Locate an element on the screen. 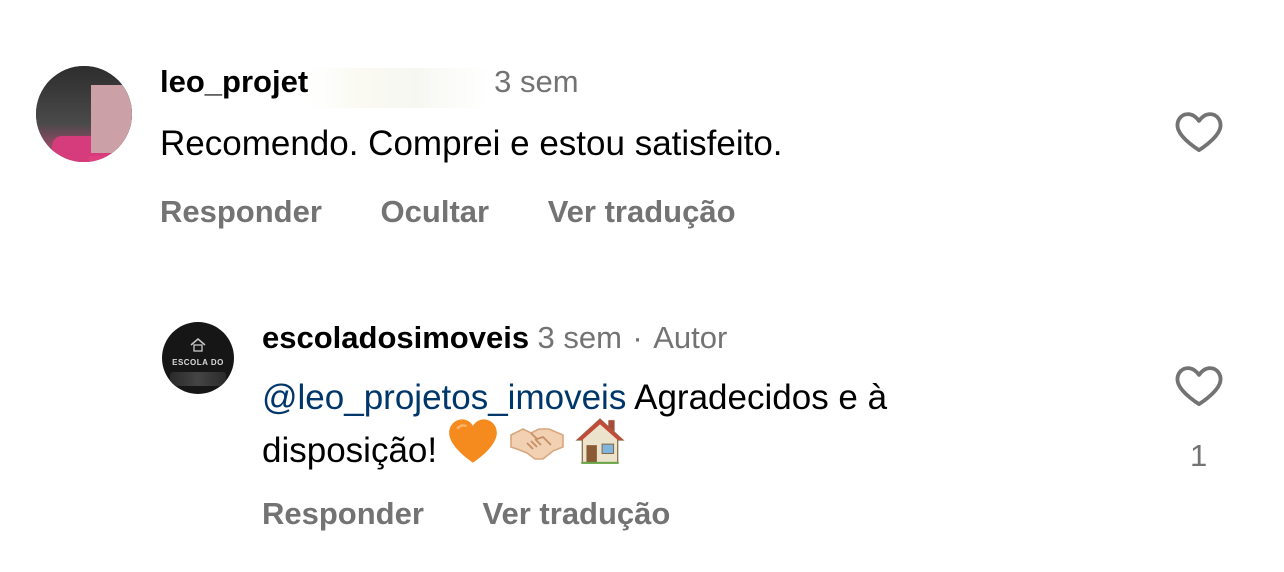  logo-text: ESCOLA DO is located at coordinates (198, 362).